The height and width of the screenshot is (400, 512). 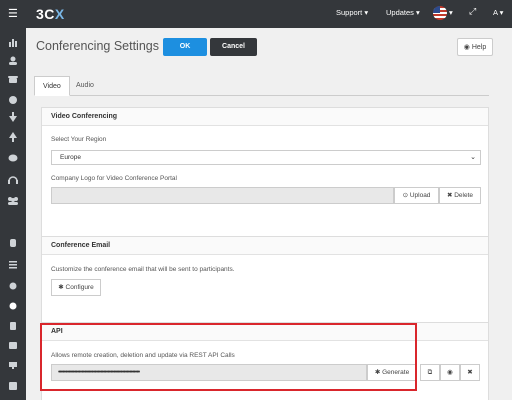 I want to click on highlight-box, so click(x=228, y=357).